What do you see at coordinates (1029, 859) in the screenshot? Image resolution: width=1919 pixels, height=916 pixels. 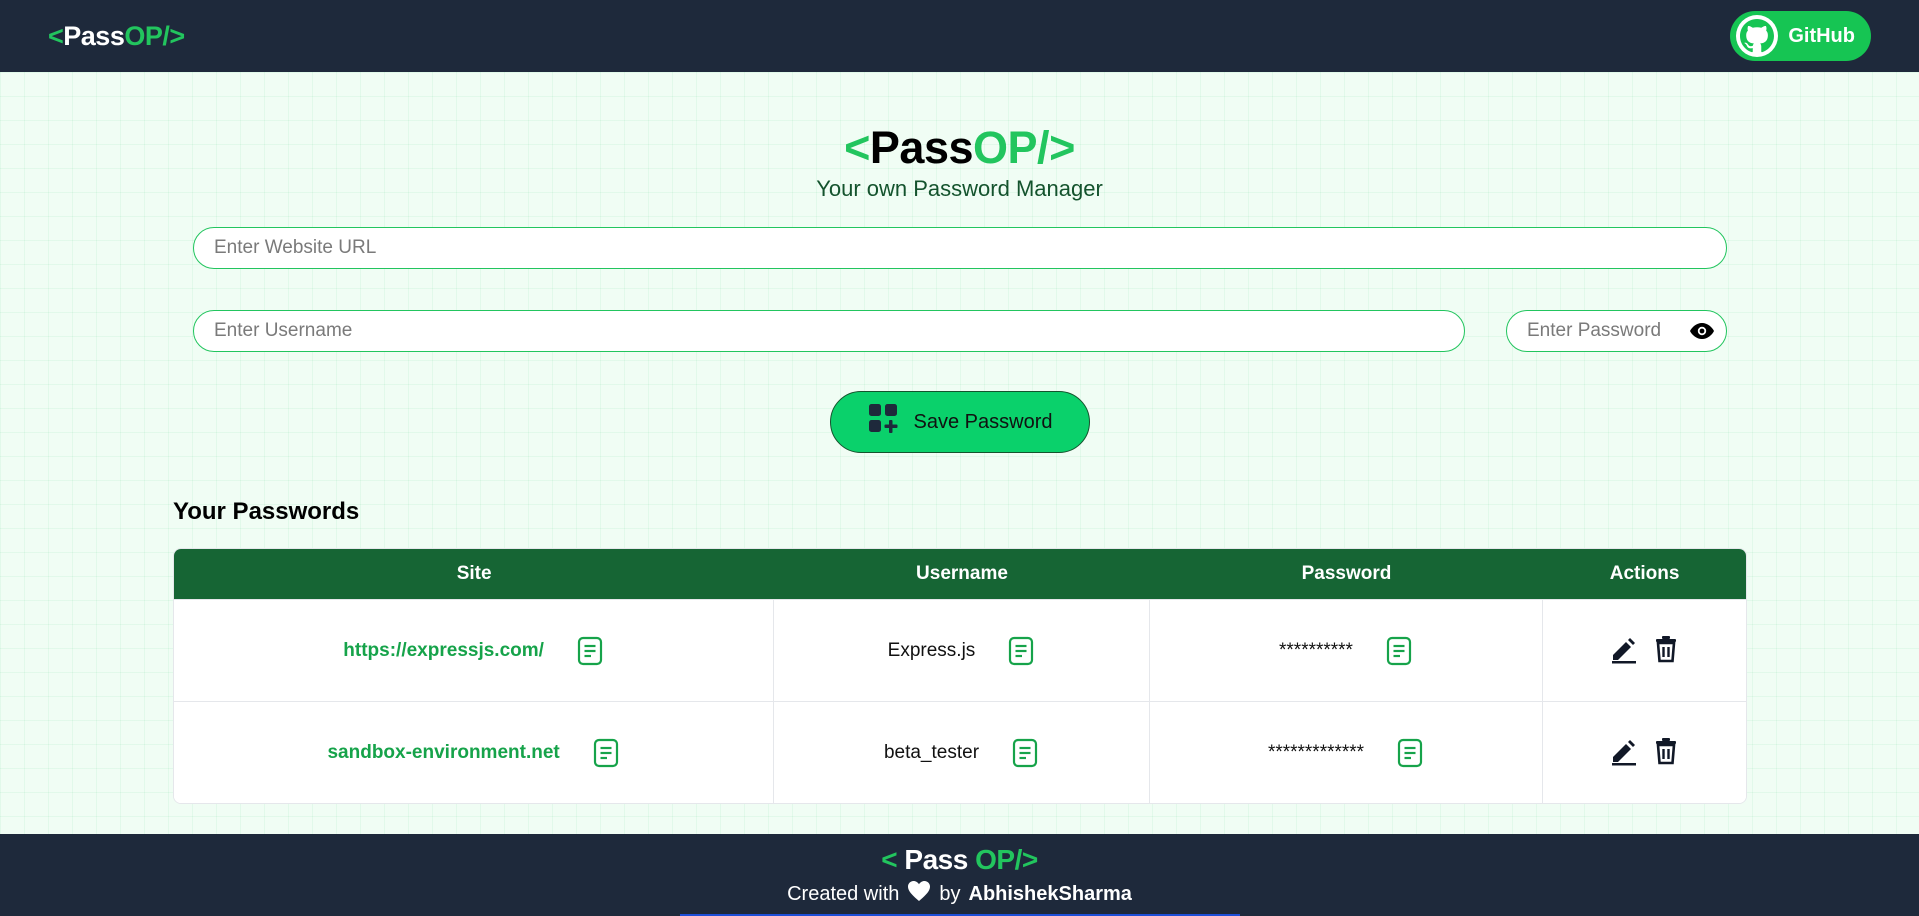 I see `footer-logo-close: >` at bounding box center [1029, 859].